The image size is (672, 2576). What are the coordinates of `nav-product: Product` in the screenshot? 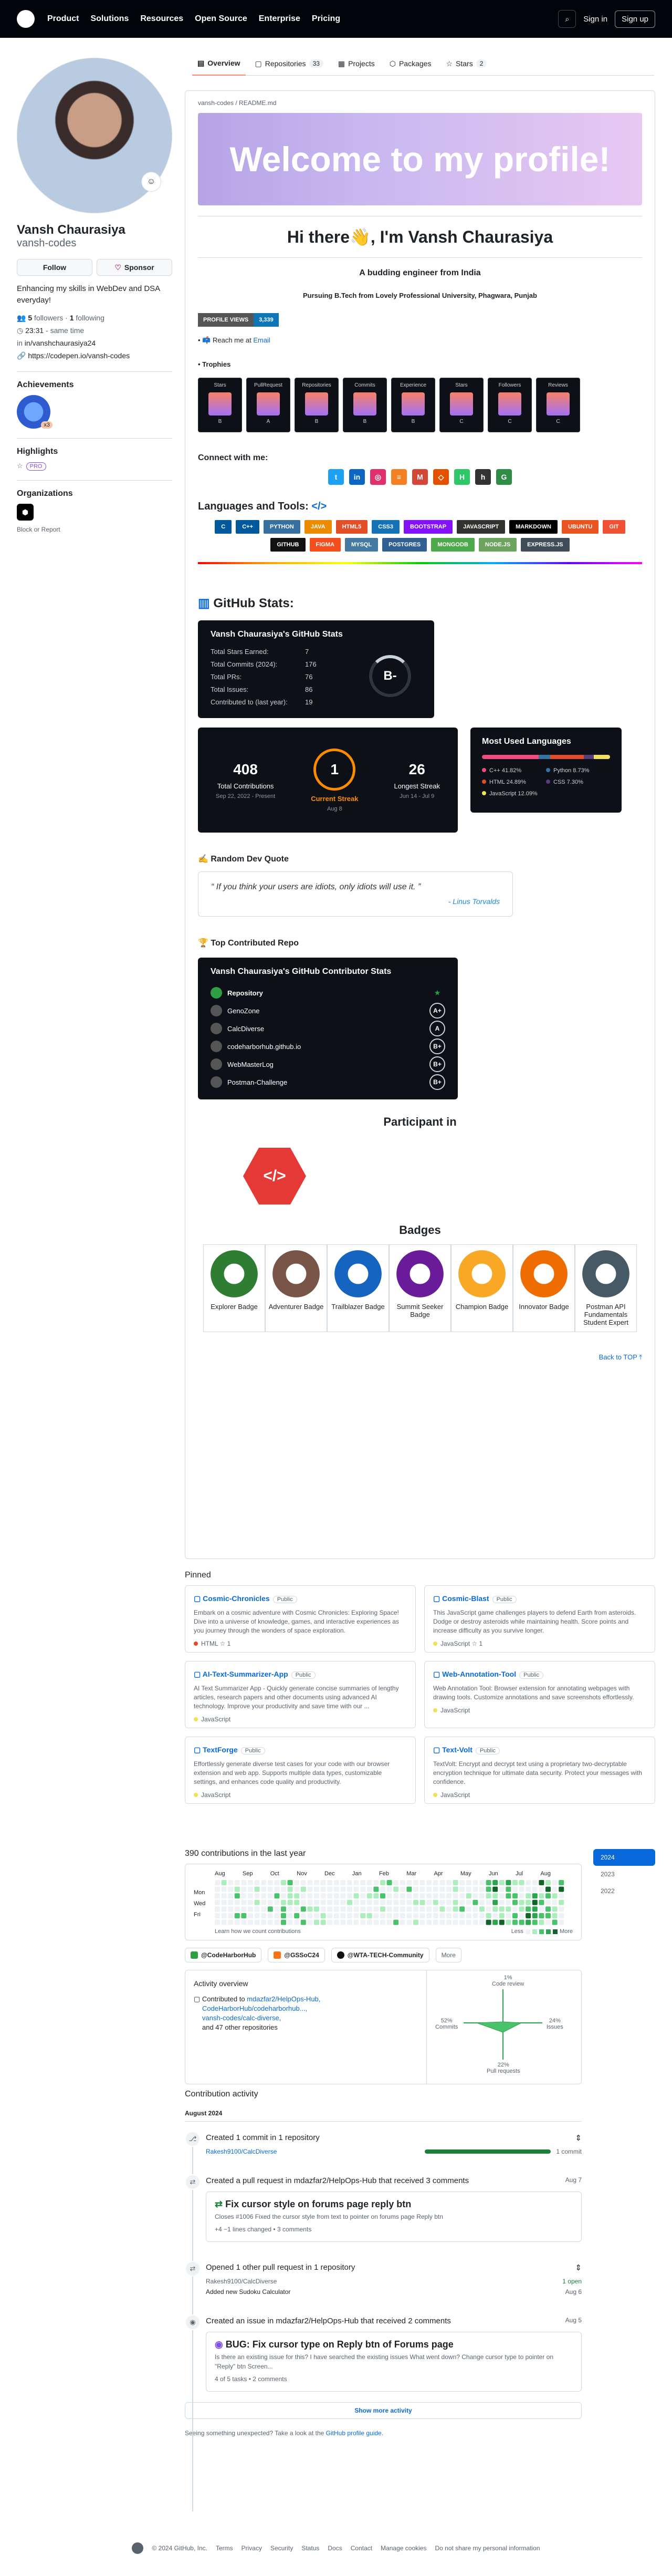 It's located at (63, 19).